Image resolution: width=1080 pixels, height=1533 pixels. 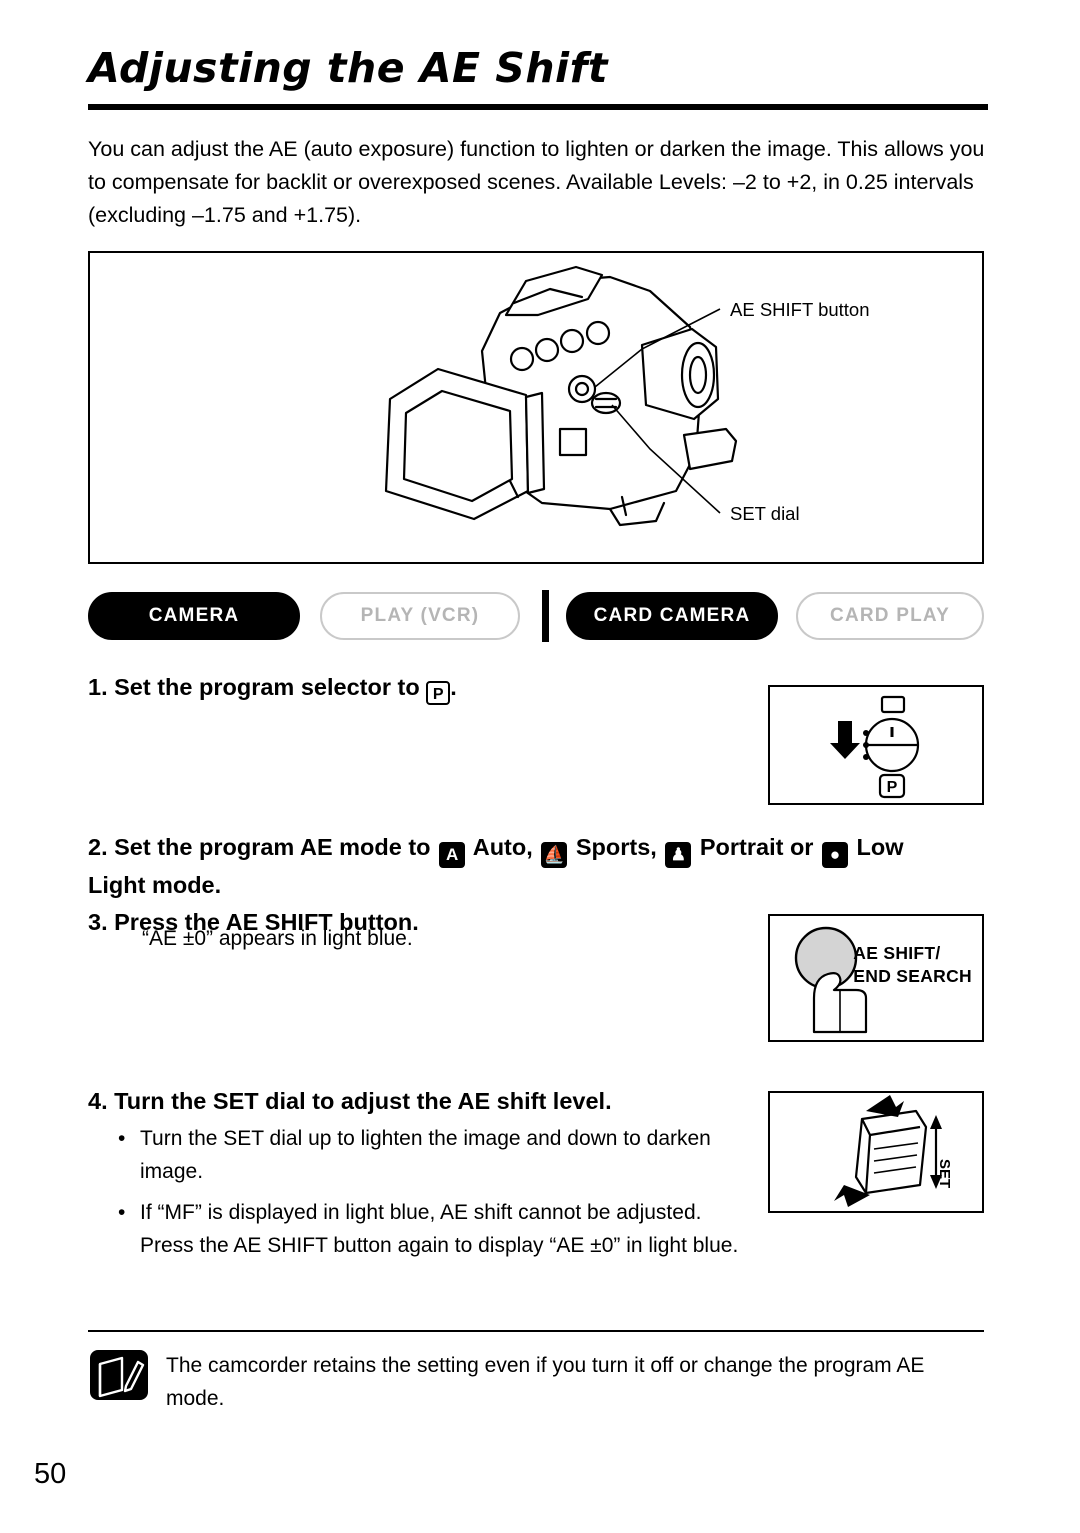 What do you see at coordinates (503, 847) in the screenshot?
I see `step-2-text-b: Auto,` at bounding box center [503, 847].